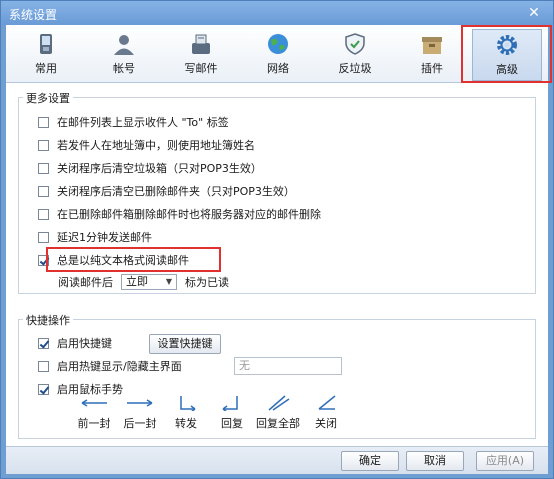 Image resolution: width=554 pixels, height=479 pixels. I want to click on gesture-forward: 转发, so click(186, 413).